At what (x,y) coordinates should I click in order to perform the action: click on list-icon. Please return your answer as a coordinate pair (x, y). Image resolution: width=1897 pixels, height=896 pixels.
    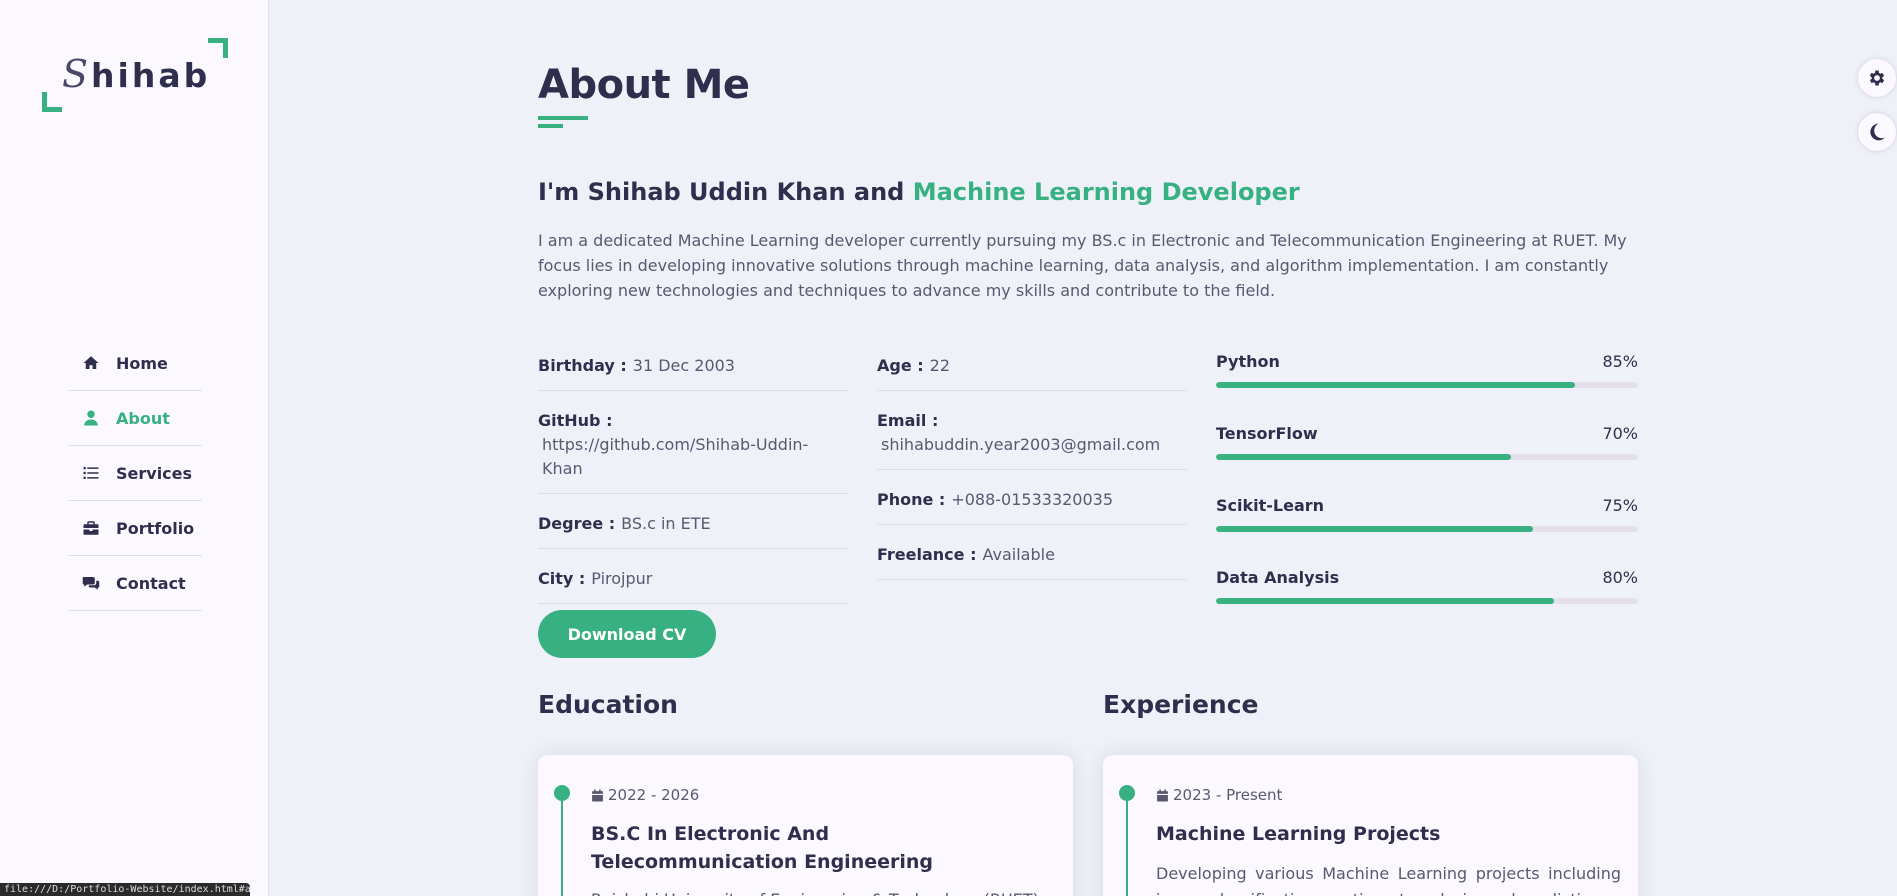
    Looking at the image, I should click on (91, 473).